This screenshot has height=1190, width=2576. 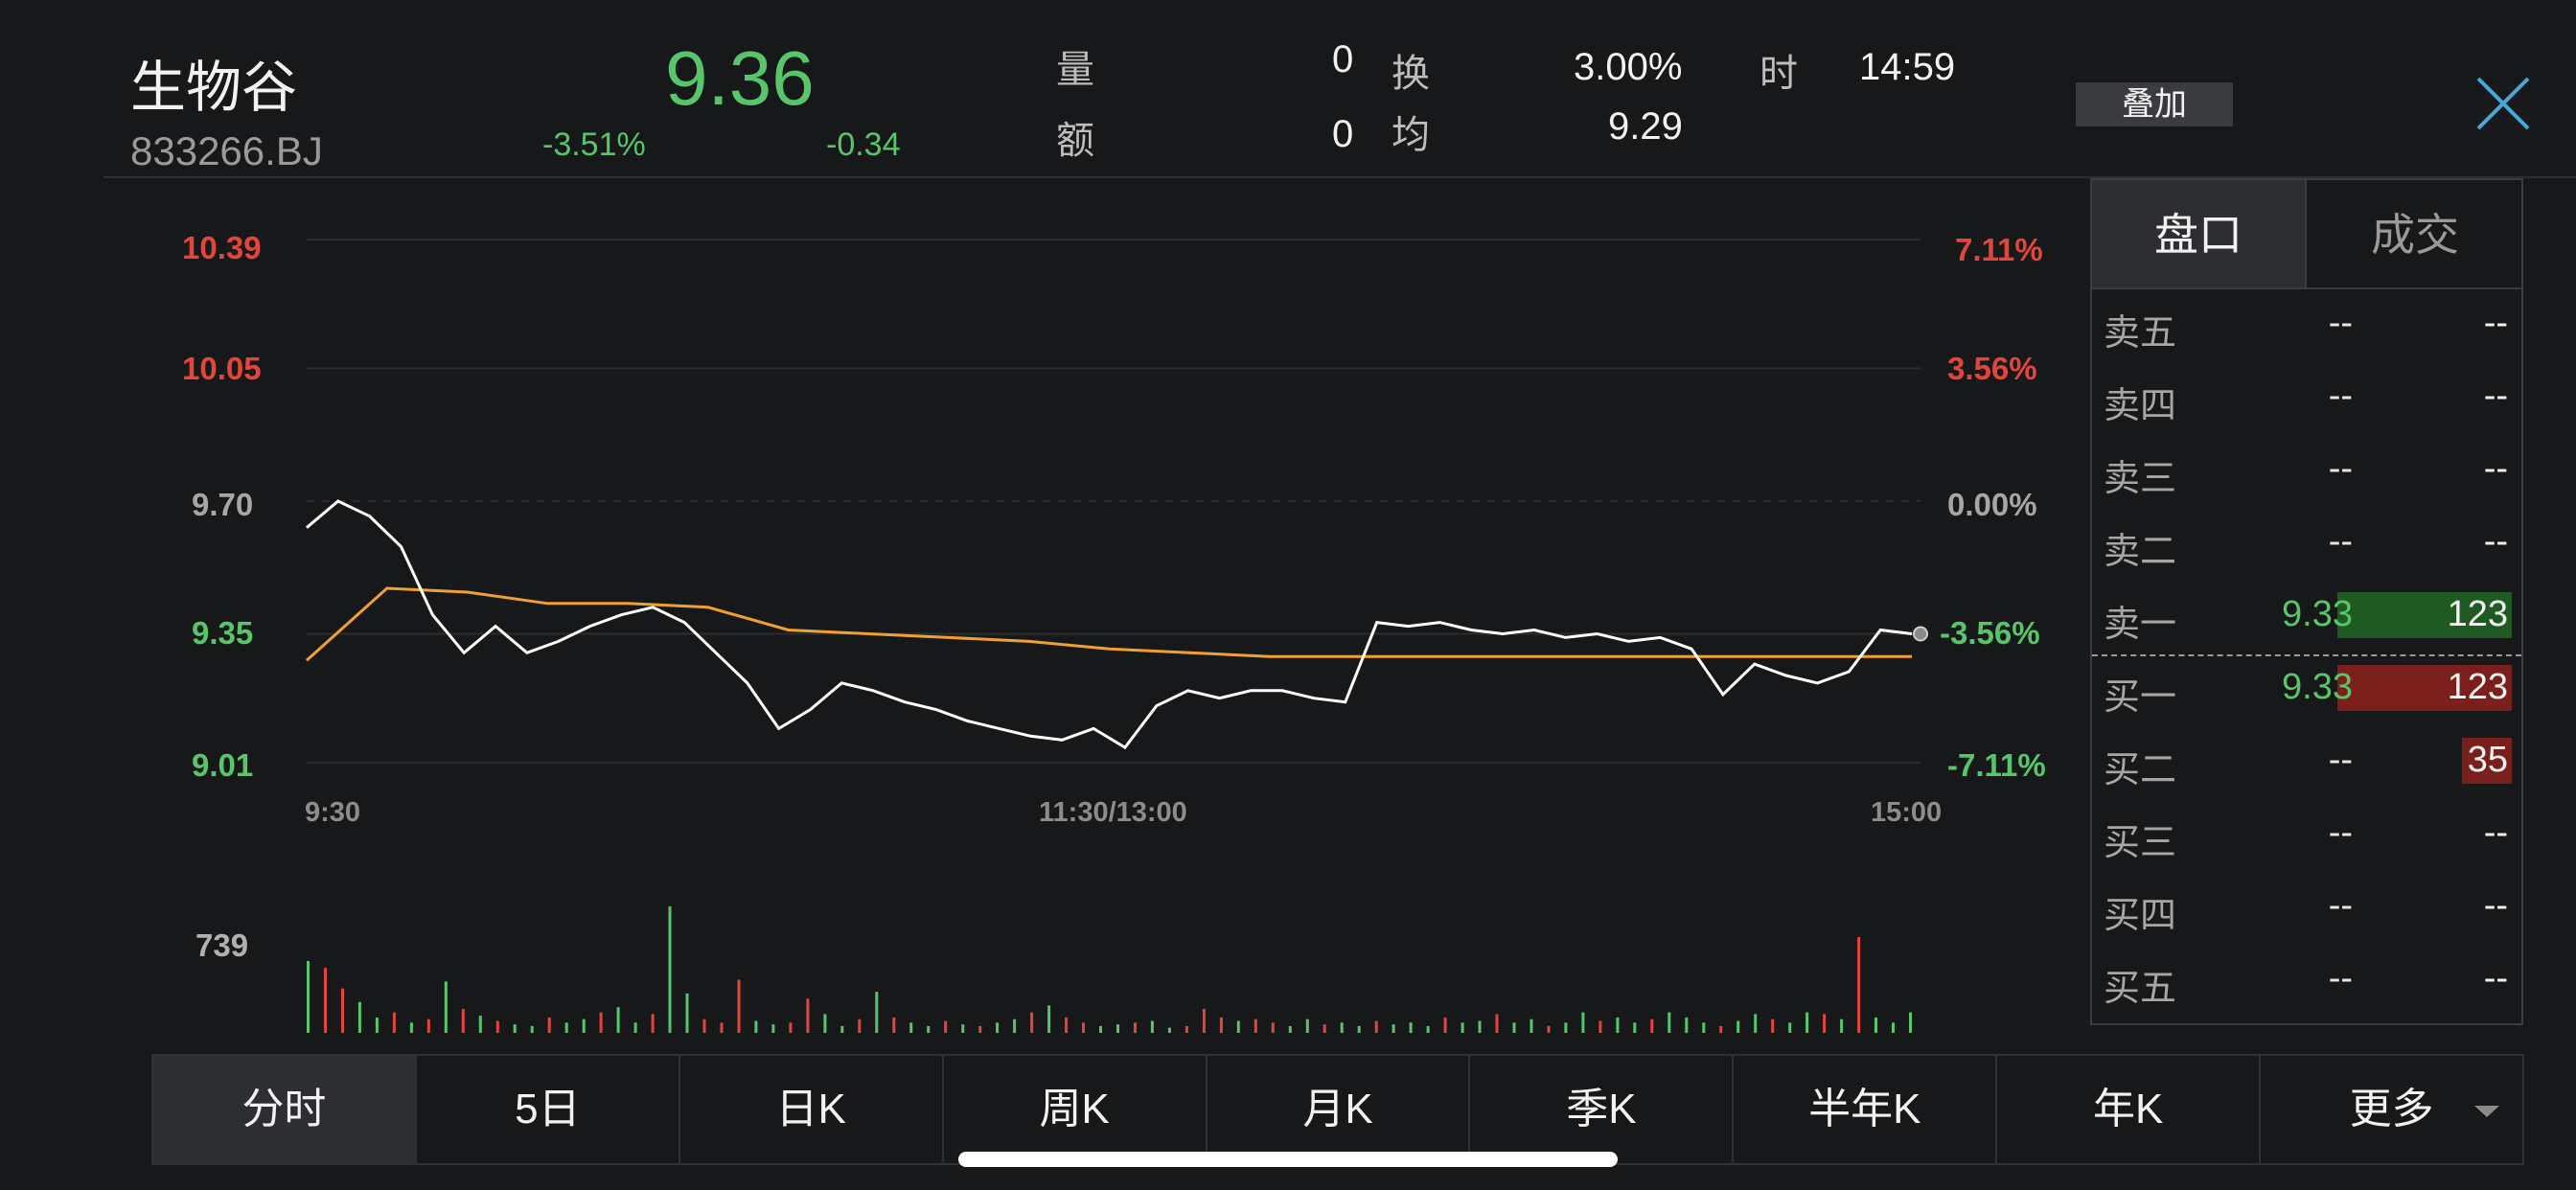 I want to click on level-label: 卖四, so click(x=2140, y=406).